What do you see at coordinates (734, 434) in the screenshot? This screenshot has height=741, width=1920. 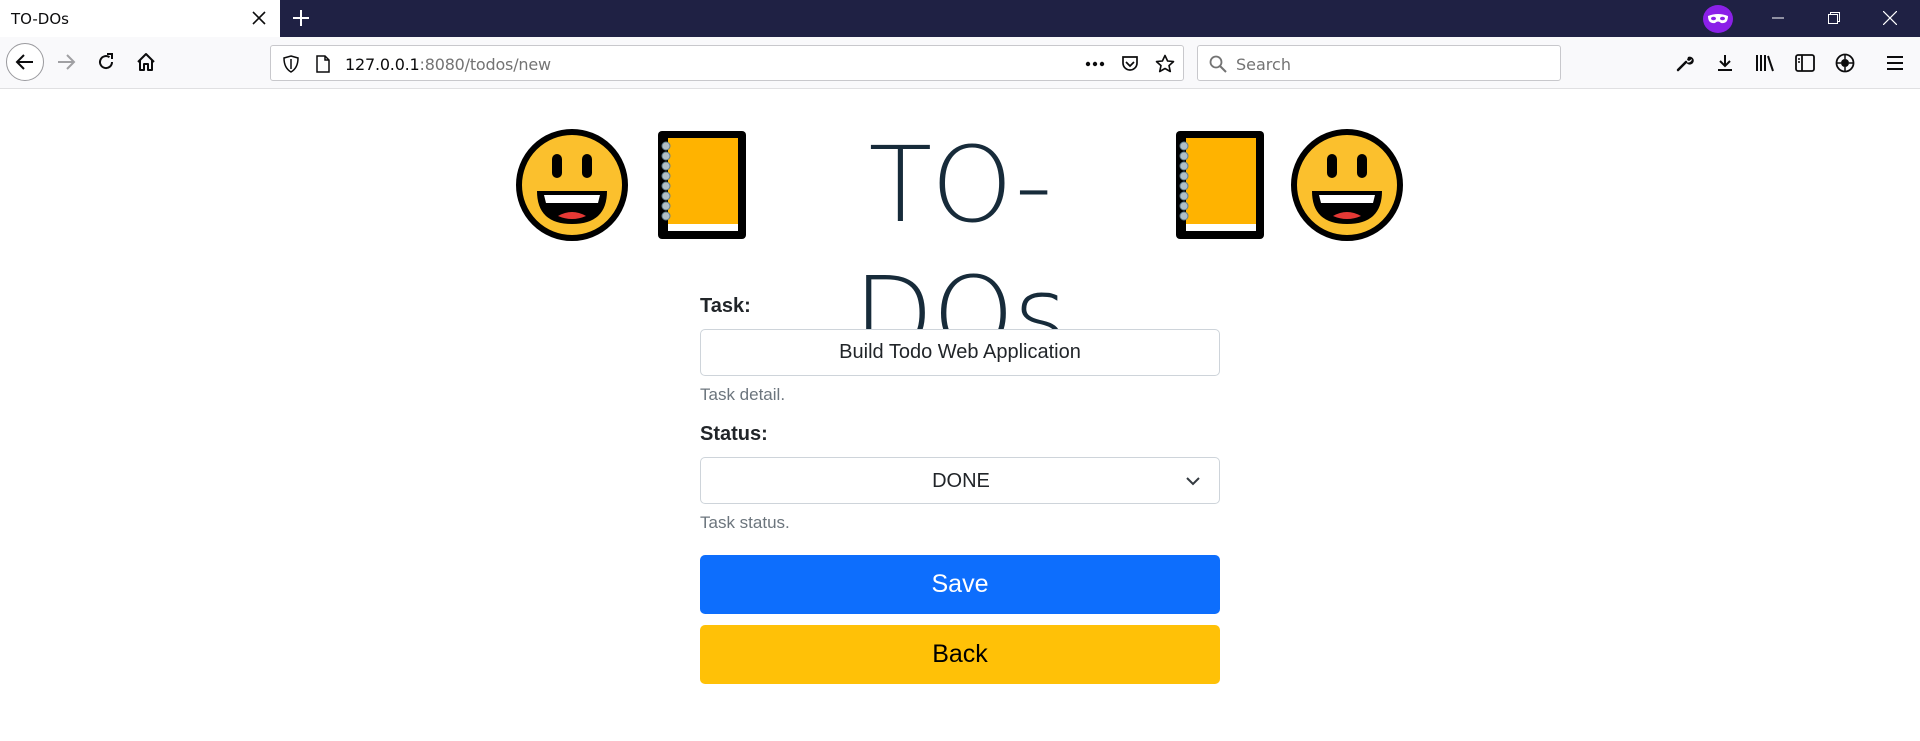 I see `status-label: Status:` at bounding box center [734, 434].